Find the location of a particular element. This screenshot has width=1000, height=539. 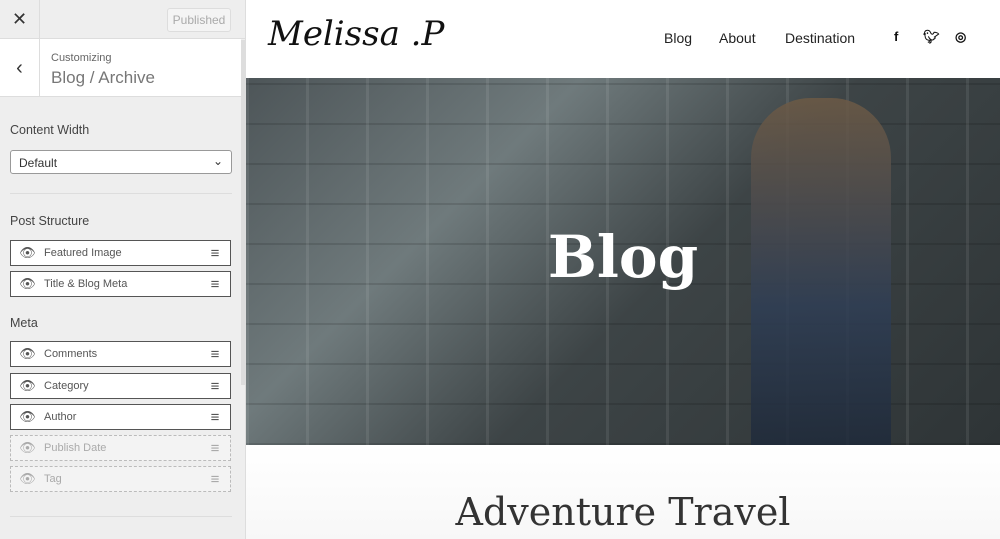

post-structure-label: Post Structure is located at coordinates (50, 221).